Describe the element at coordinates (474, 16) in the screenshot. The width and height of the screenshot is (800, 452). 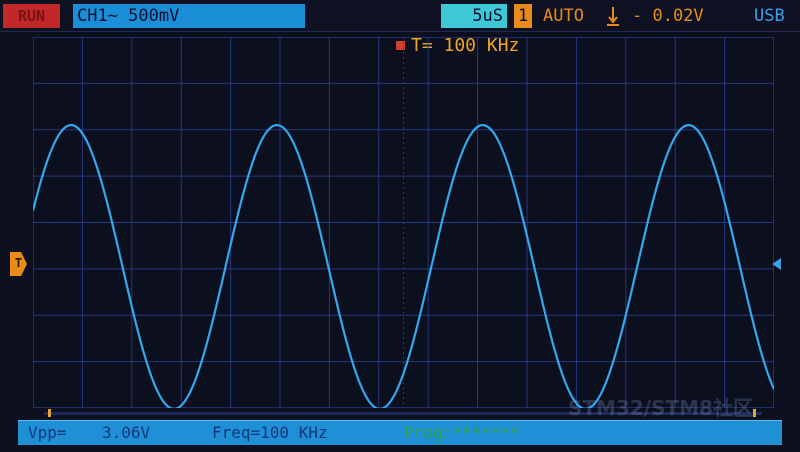
I see `timebase-setting: 5uS` at that location.